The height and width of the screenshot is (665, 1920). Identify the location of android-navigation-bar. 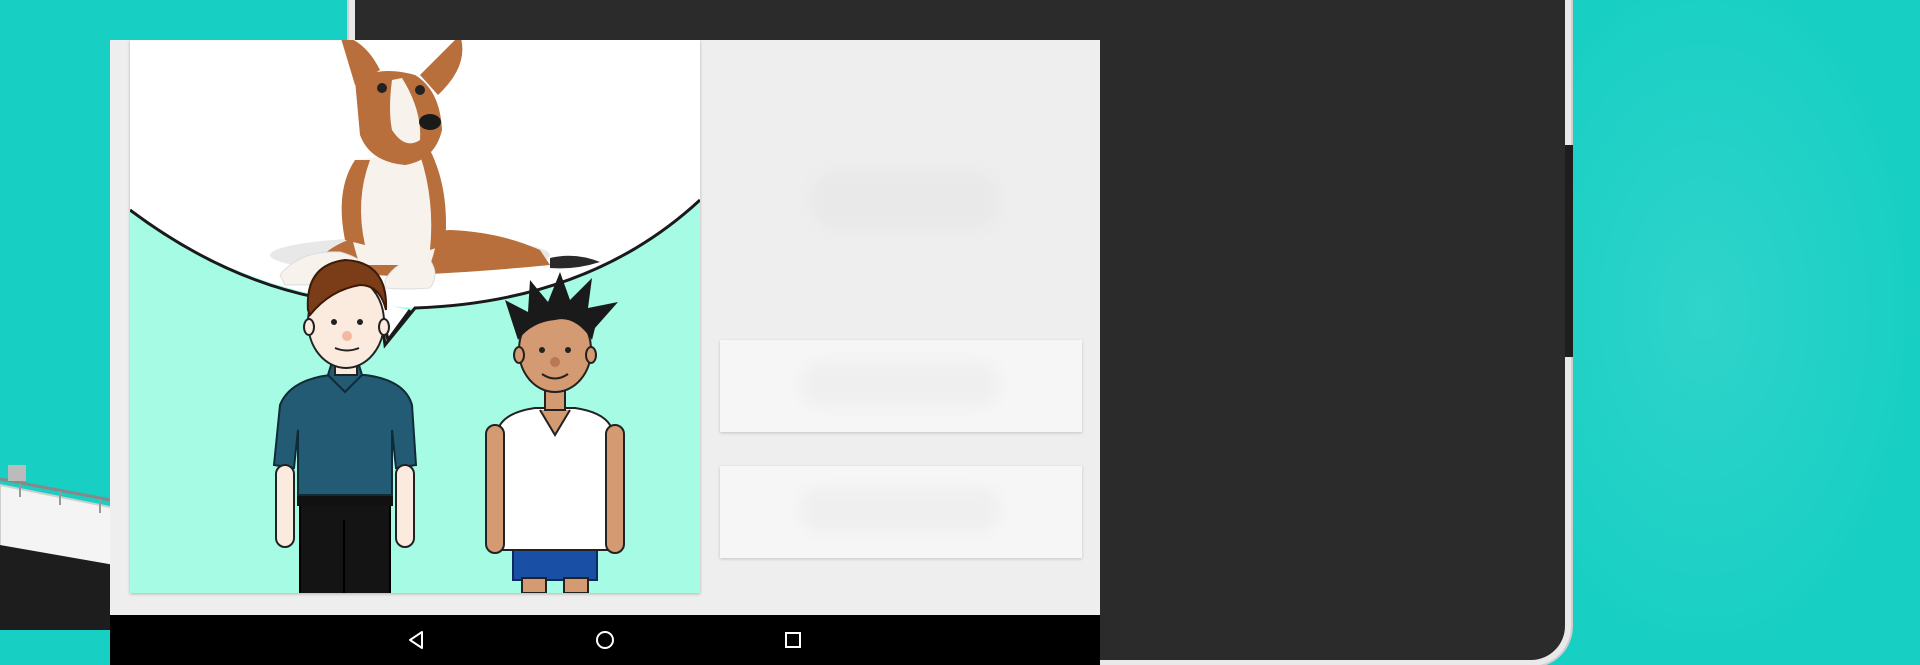
(605, 640).